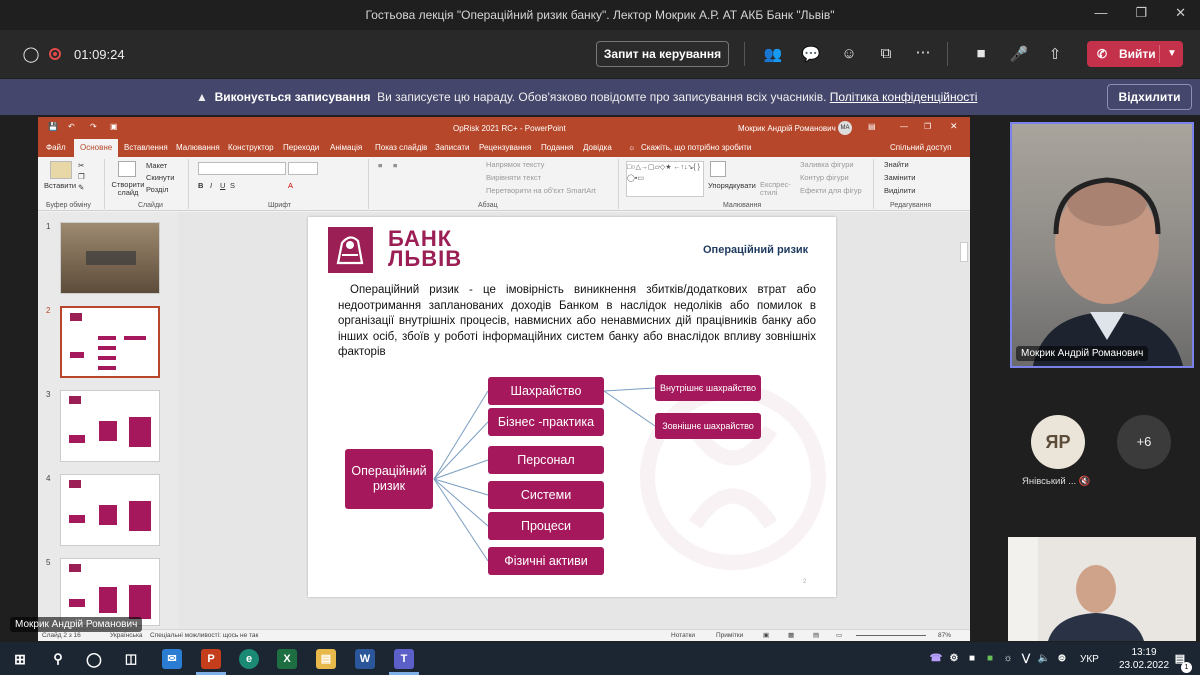  I want to click on excel-icon: X, so click(287, 659).